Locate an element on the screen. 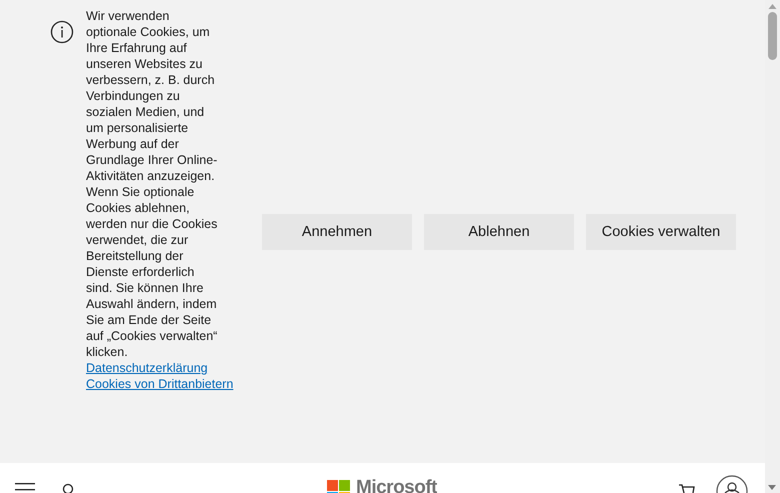  account-icon is located at coordinates (732, 484).